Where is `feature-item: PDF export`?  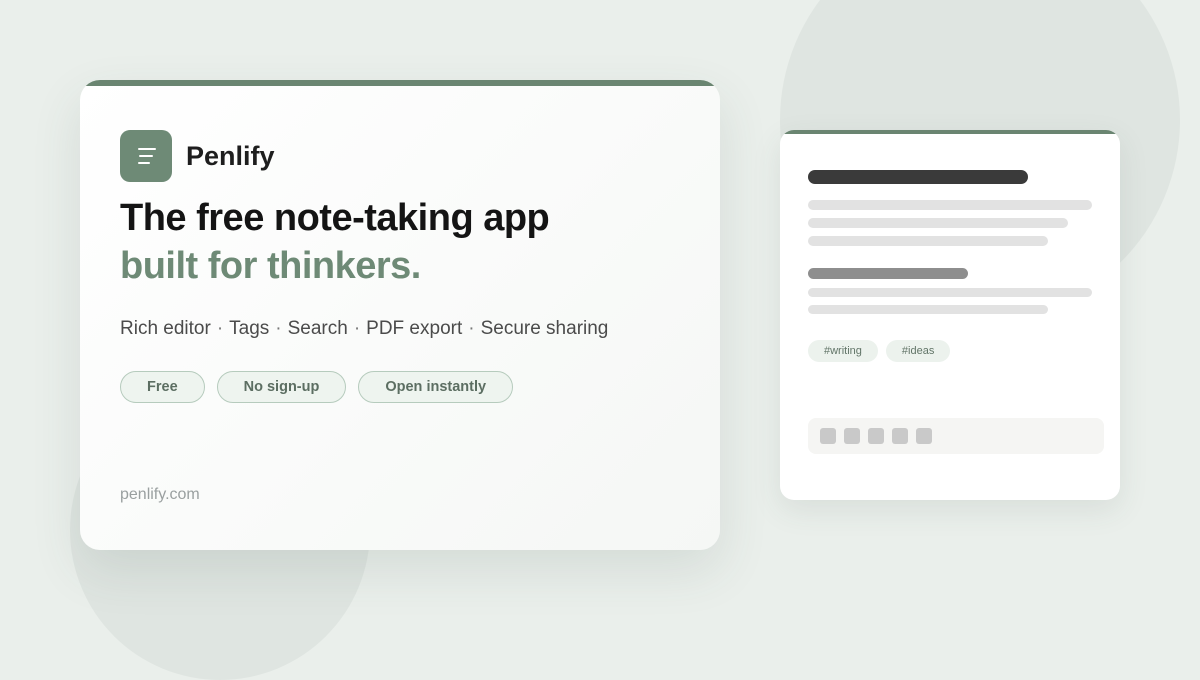
feature-item: PDF export is located at coordinates (414, 328).